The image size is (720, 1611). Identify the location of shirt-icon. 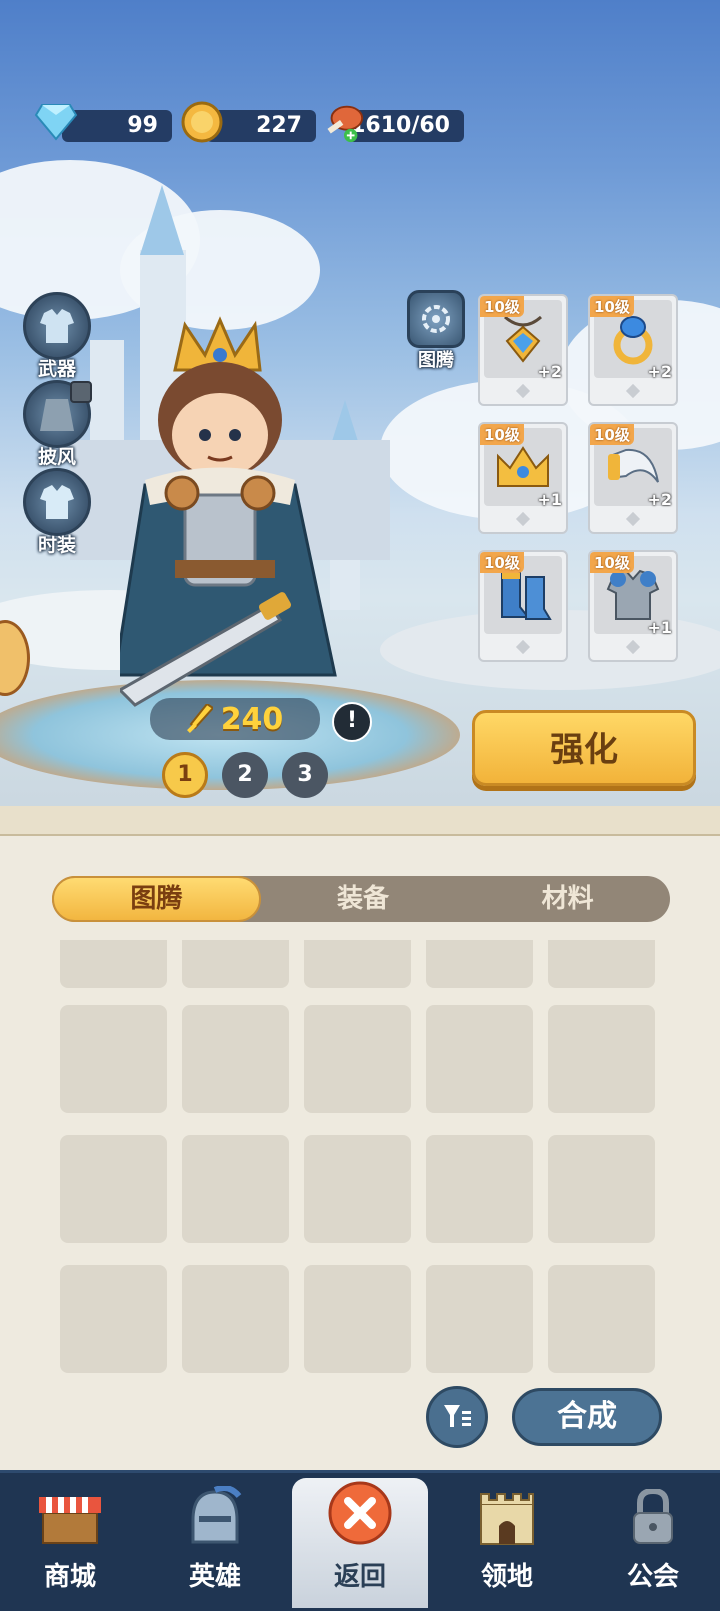
(57, 326).